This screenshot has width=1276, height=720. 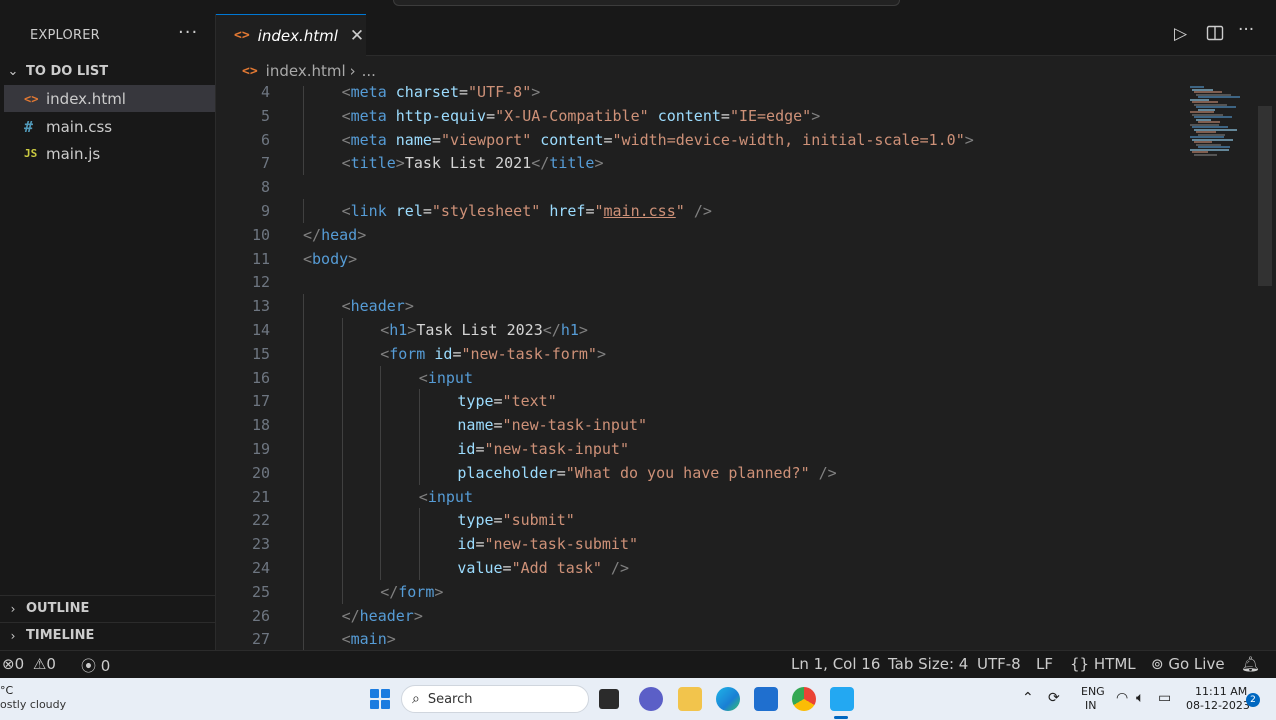 What do you see at coordinates (380, 699) in the screenshot?
I see `start-button` at bounding box center [380, 699].